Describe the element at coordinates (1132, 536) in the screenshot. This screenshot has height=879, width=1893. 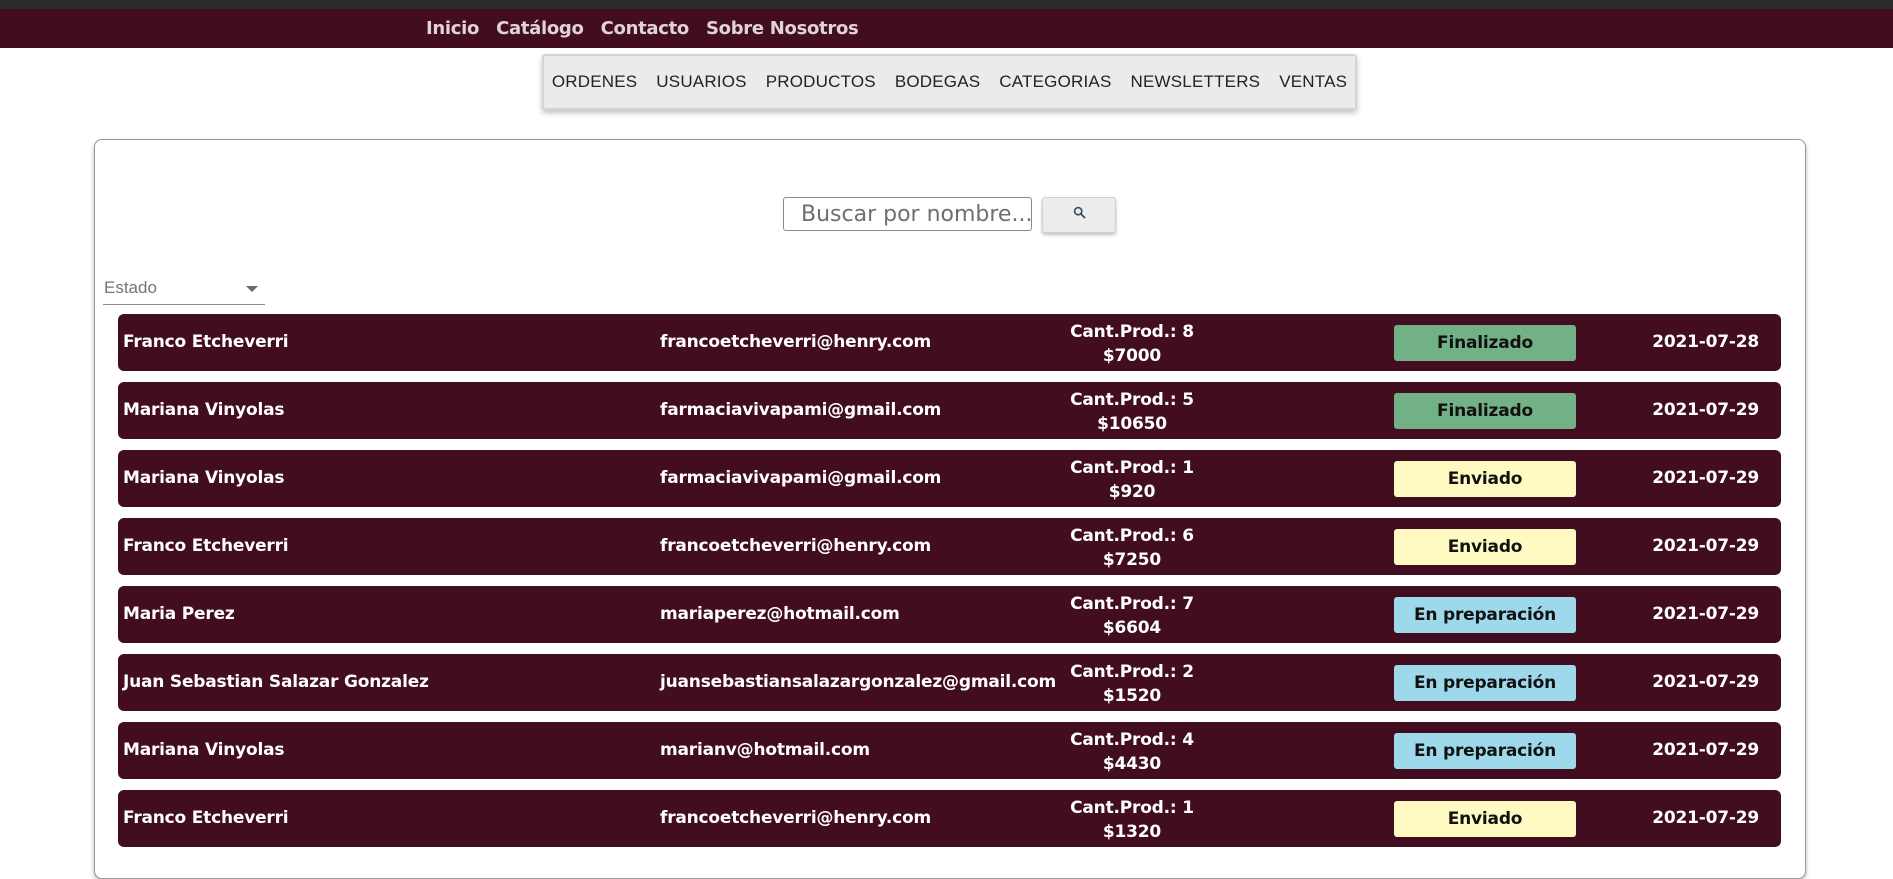
I see `order-product-count: Cant.Prod.: 6` at that location.